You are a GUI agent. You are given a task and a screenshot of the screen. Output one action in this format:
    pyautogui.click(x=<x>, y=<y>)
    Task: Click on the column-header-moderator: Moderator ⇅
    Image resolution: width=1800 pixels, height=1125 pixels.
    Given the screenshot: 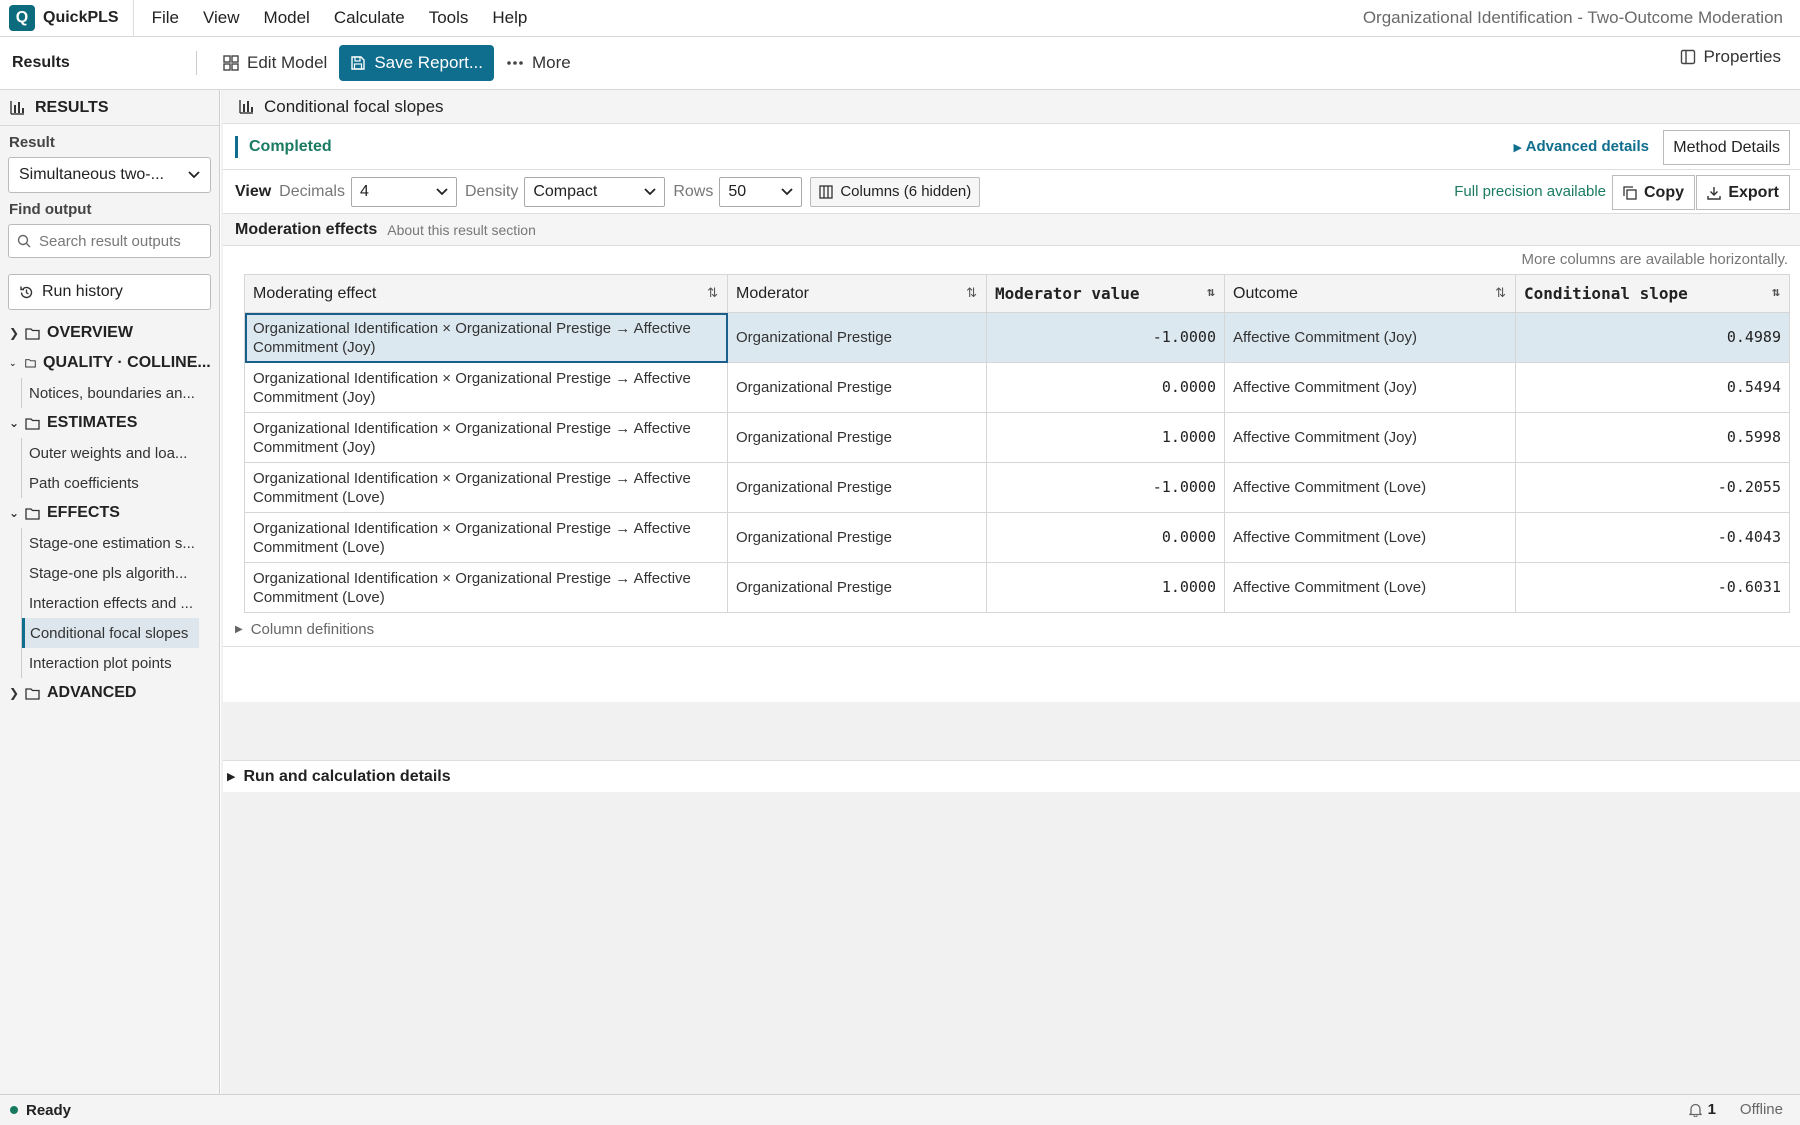 What is the action you would take?
    pyautogui.click(x=857, y=293)
    